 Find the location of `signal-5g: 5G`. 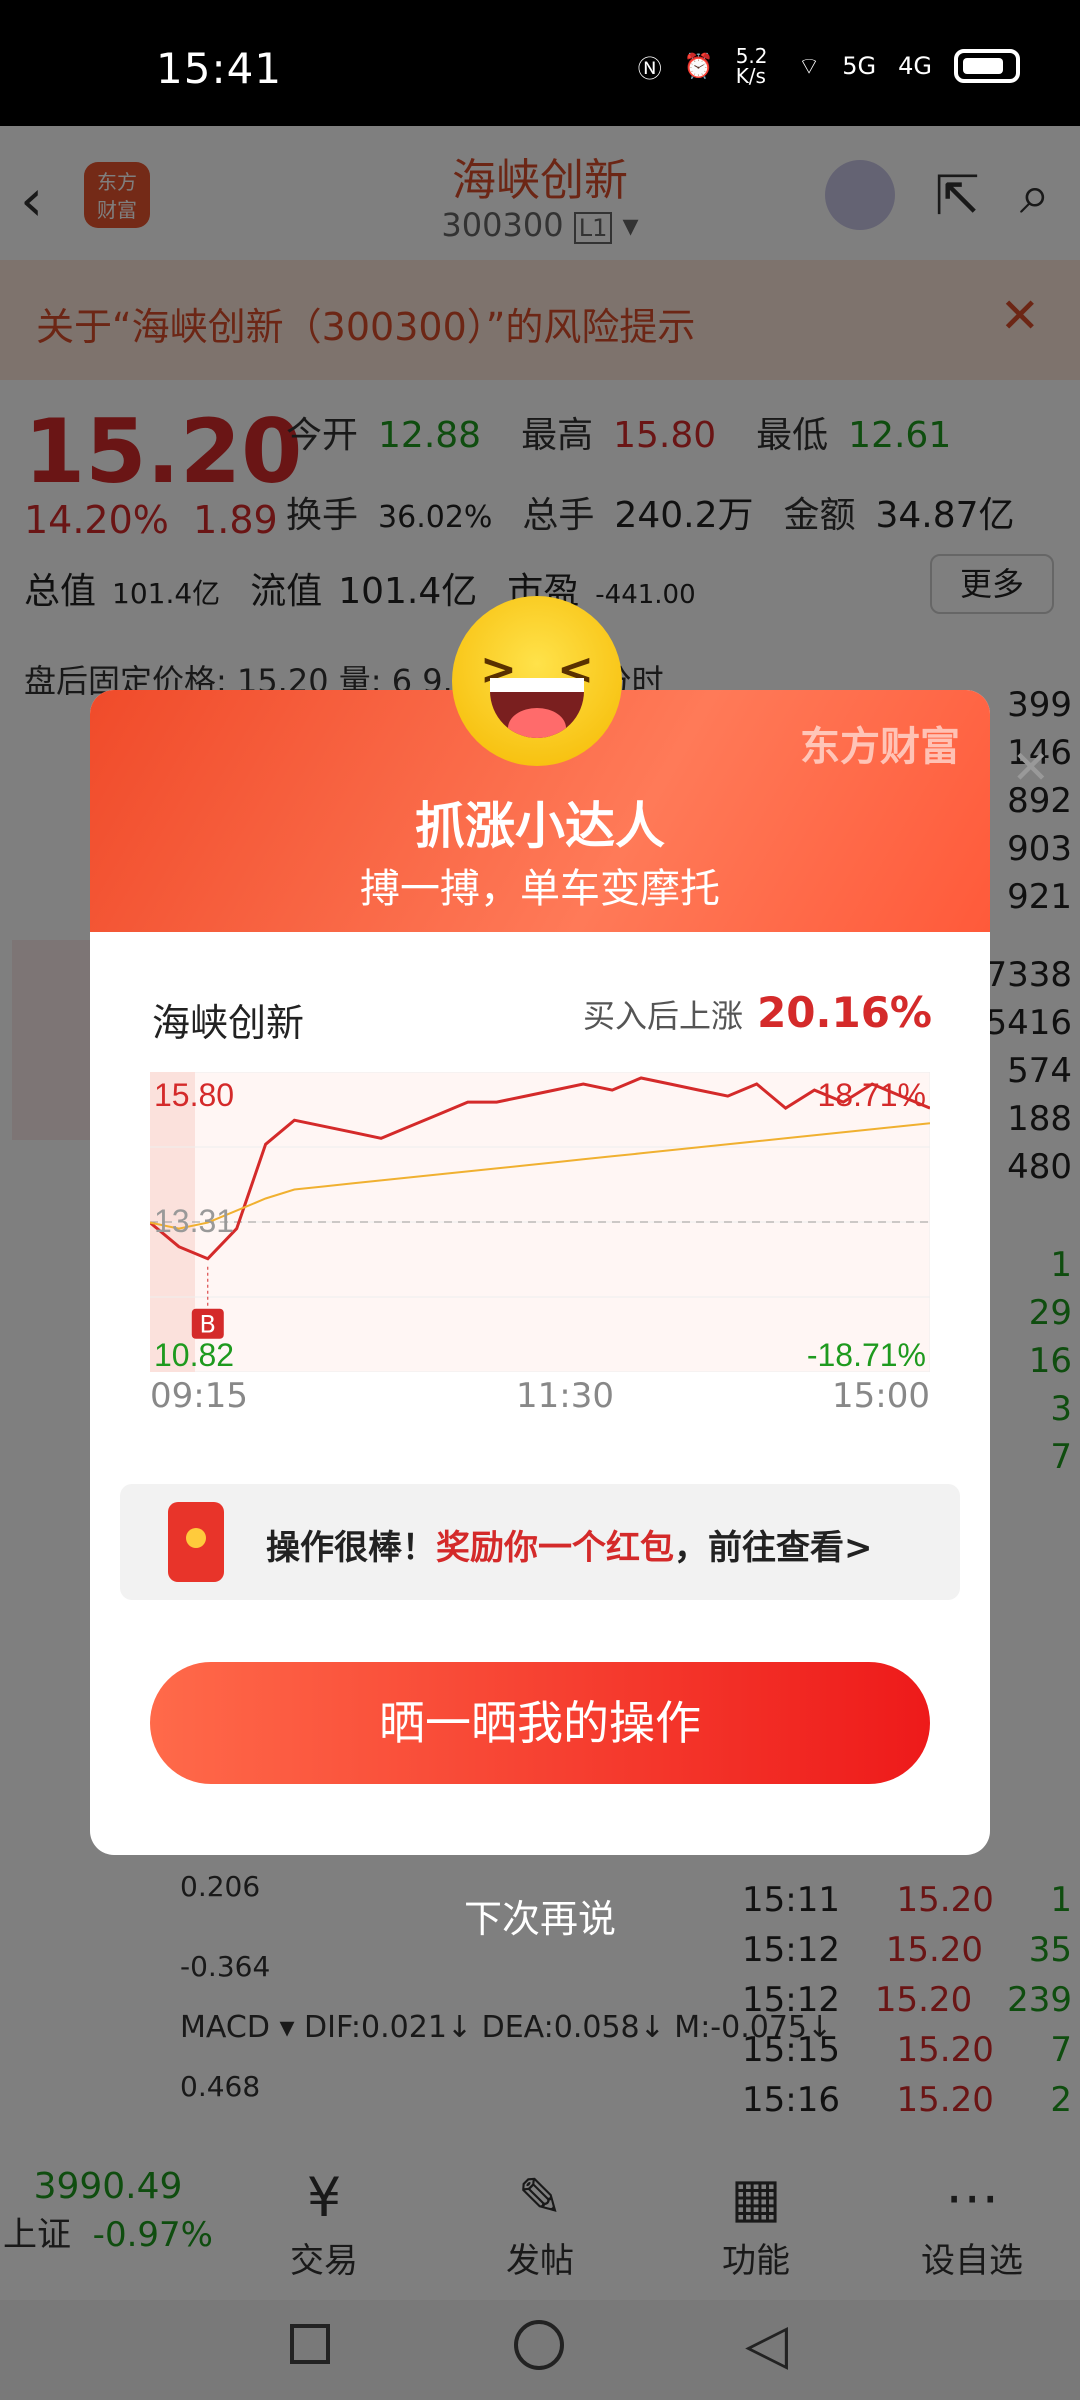

signal-5g: 5G is located at coordinates (859, 66).